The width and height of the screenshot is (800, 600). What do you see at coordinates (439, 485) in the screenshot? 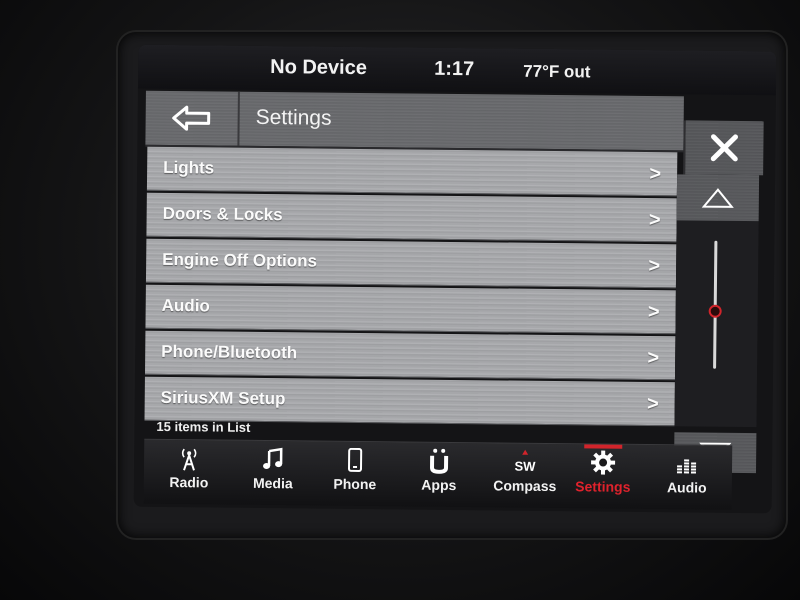
I see `nav-label: Apps` at bounding box center [439, 485].